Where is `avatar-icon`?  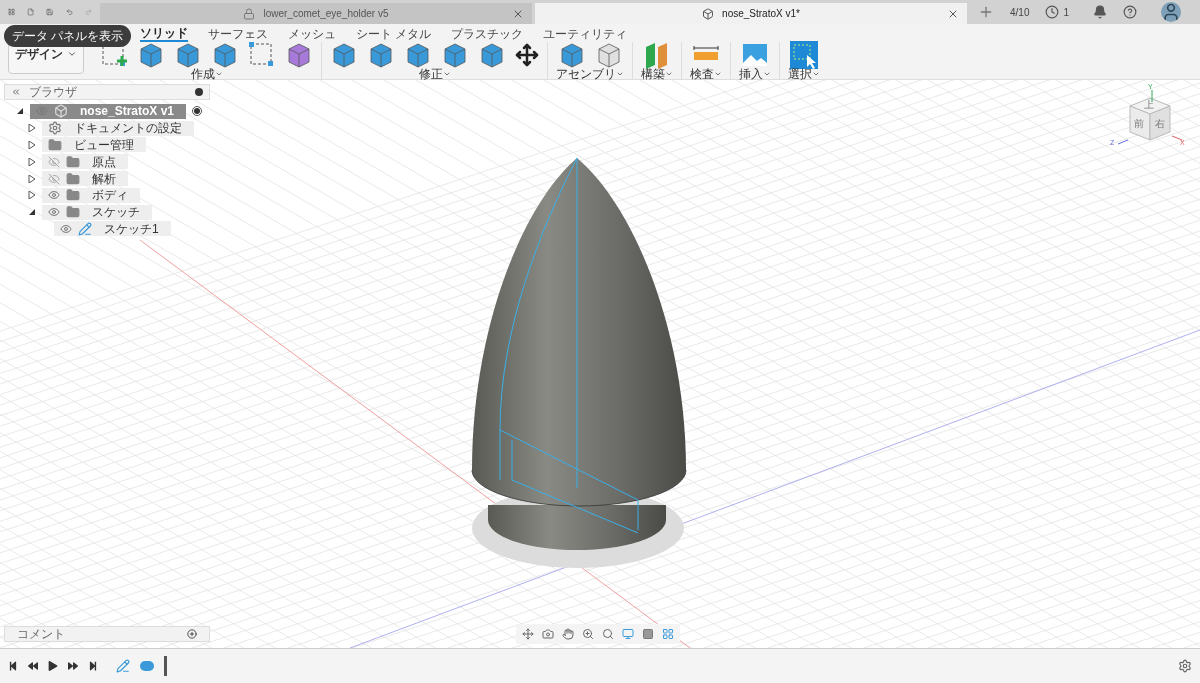 avatar-icon is located at coordinates (1171, 12).